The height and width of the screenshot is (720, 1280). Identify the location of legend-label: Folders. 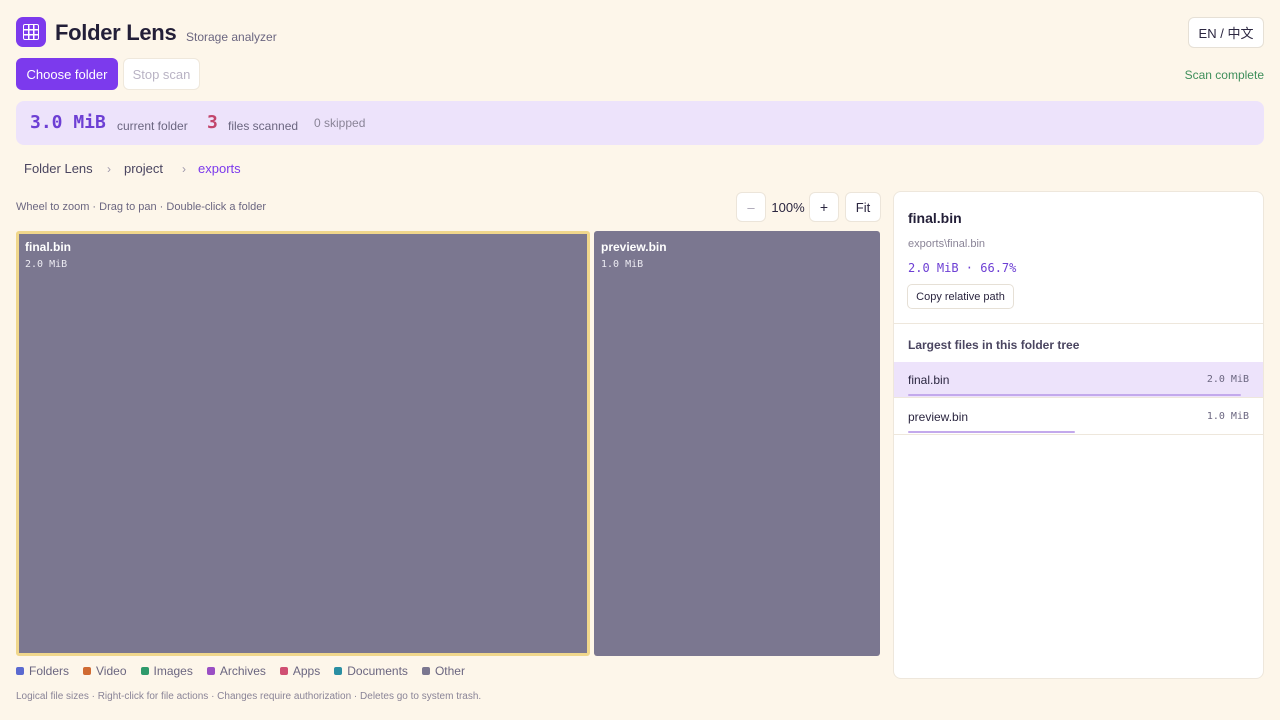
(49, 671).